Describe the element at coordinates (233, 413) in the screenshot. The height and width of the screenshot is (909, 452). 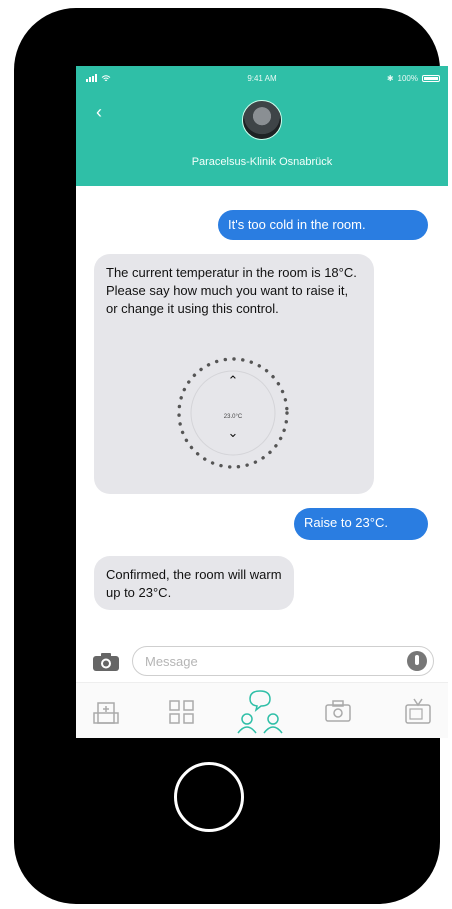
I see `thermostat-dial: ⌃ 23.0°C ⌄` at that location.